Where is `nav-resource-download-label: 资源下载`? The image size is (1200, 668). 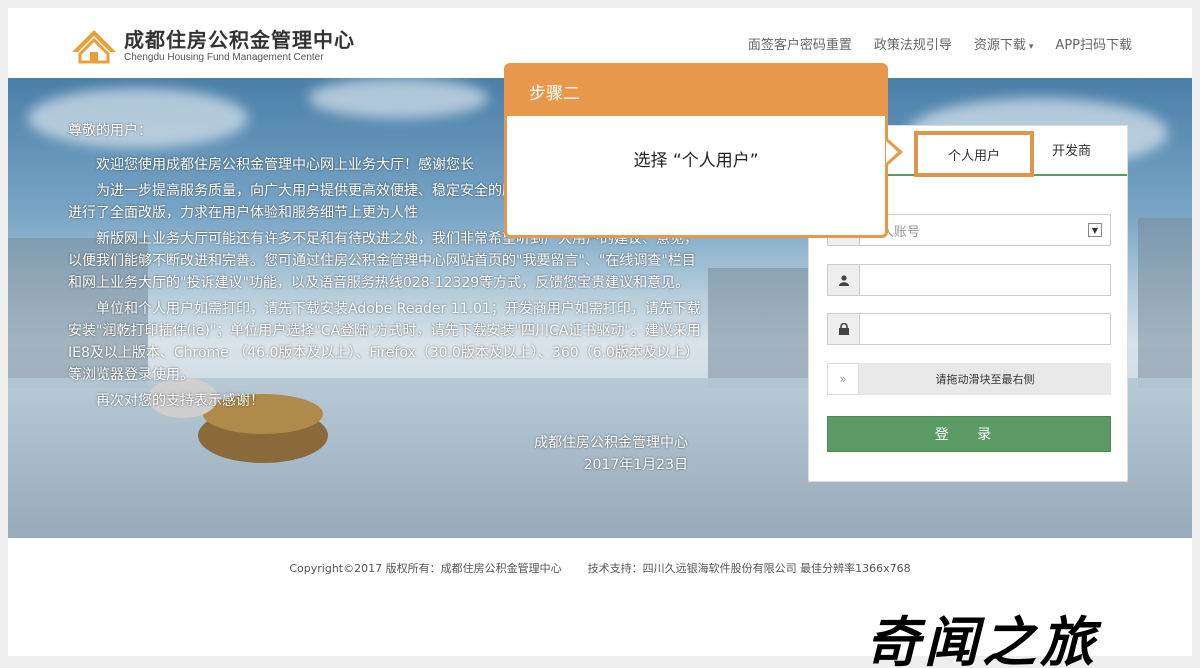
nav-resource-download-label: 资源下载 is located at coordinates (999, 45).